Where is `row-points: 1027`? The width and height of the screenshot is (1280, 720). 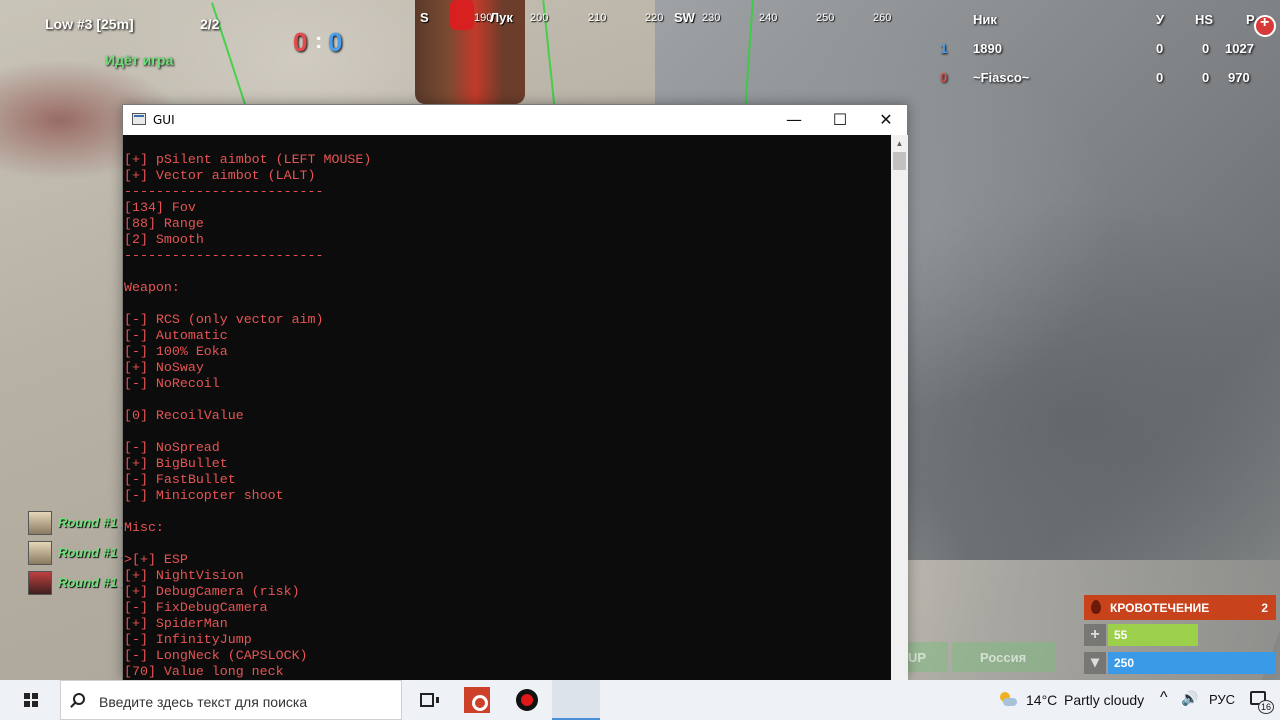
row-points: 1027 is located at coordinates (1239, 48).